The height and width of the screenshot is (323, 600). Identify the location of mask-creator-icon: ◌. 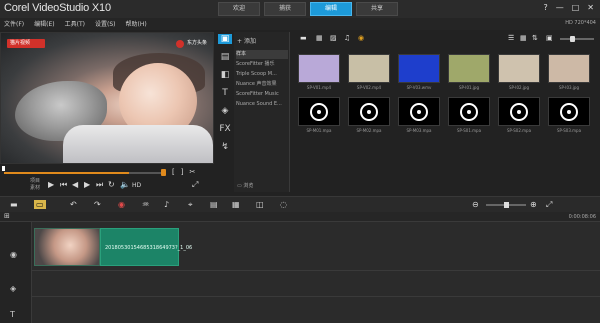
(283, 204).